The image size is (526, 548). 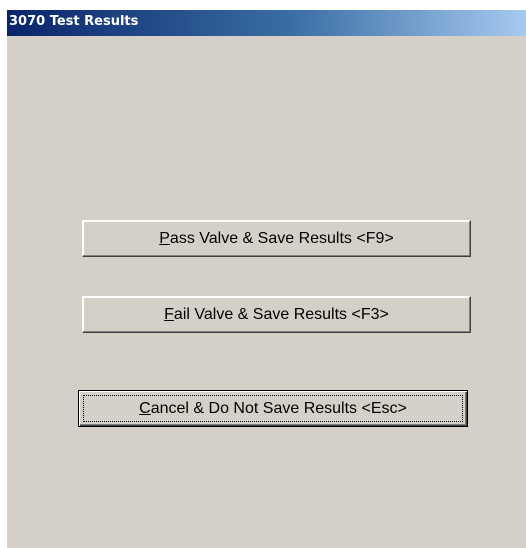 I want to click on cancel-accelerator-key: C, so click(x=145, y=408).